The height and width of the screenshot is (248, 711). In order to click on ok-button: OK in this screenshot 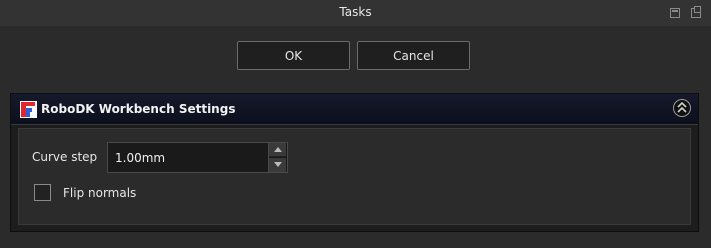, I will do `click(293, 55)`.